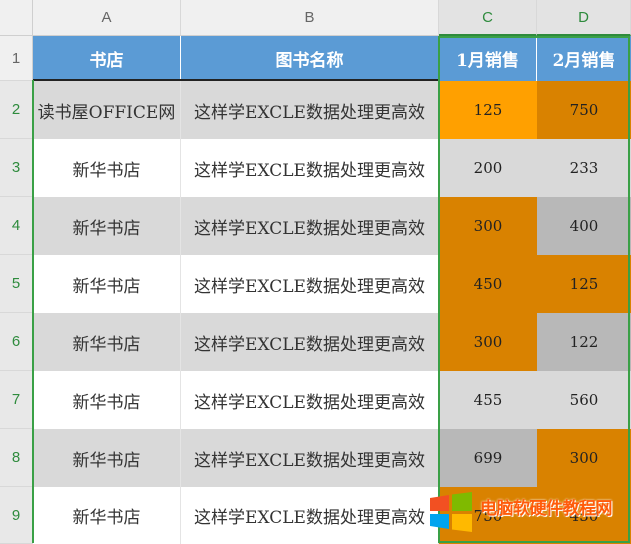 This screenshot has height=544, width=631. What do you see at coordinates (584, 58) in the screenshot?
I see `header-cell-feb-sales: 2月销售` at bounding box center [584, 58].